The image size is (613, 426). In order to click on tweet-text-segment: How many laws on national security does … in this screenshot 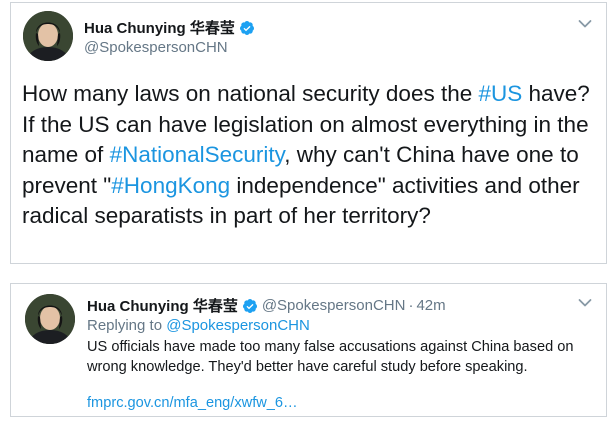, I will do `click(250, 93)`.